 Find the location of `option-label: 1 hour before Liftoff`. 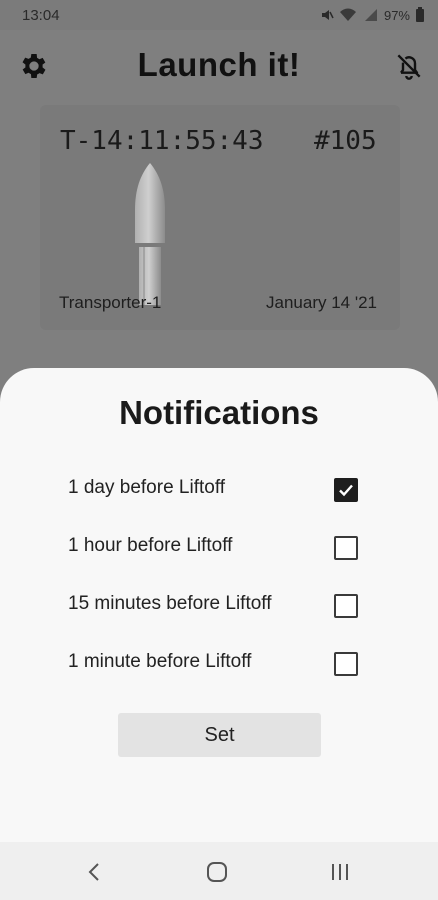

option-label: 1 hour before Liftoff is located at coordinates (150, 545).